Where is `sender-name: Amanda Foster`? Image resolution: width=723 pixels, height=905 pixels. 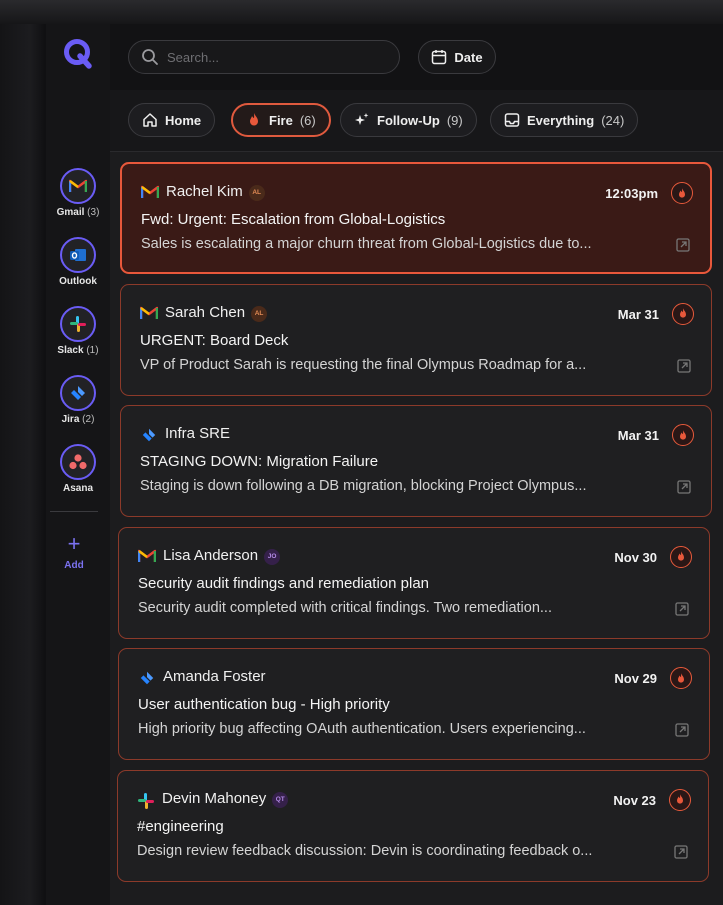 sender-name: Amanda Foster is located at coordinates (214, 676).